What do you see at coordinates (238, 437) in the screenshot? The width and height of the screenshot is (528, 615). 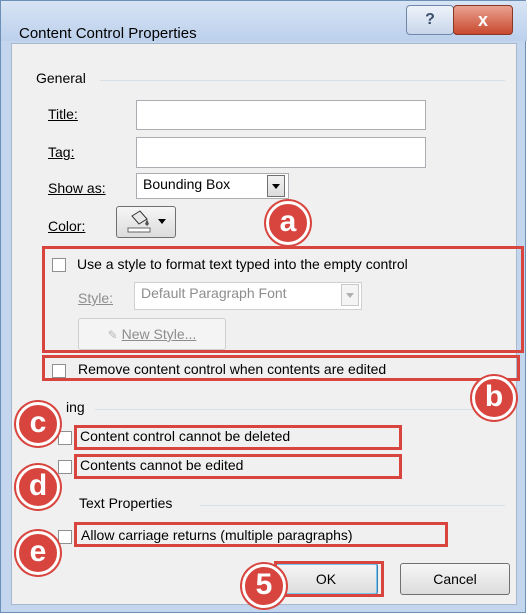 I see `annotation-box-cannot-delete` at bounding box center [238, 437].